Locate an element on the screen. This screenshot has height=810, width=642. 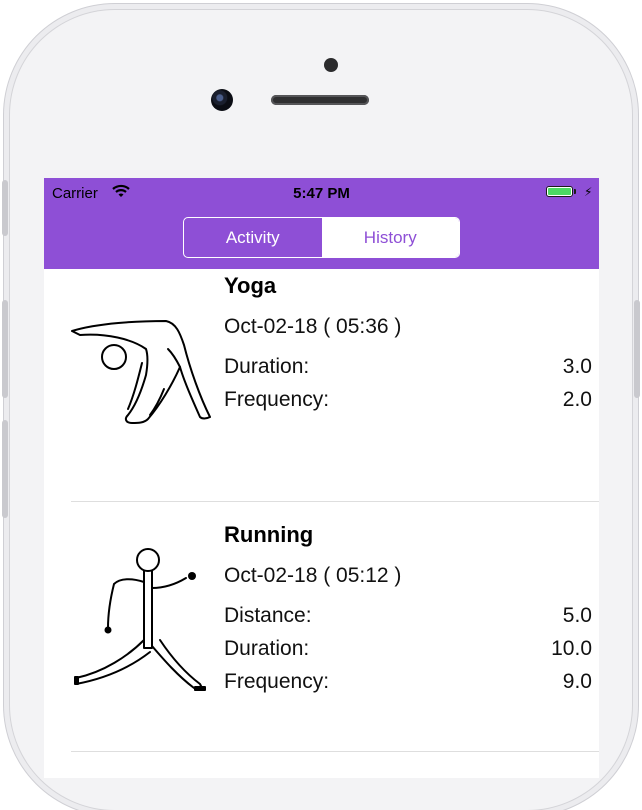
stat-value: 9.0 is located at coordinates (577, 681).